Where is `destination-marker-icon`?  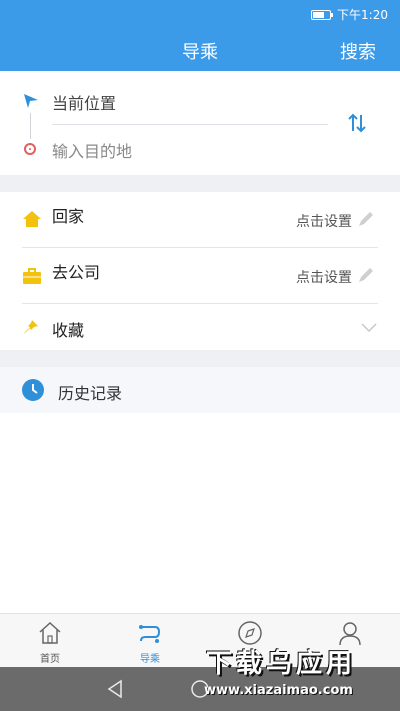
destination-marker-icon is located at coordinates (30, 149).